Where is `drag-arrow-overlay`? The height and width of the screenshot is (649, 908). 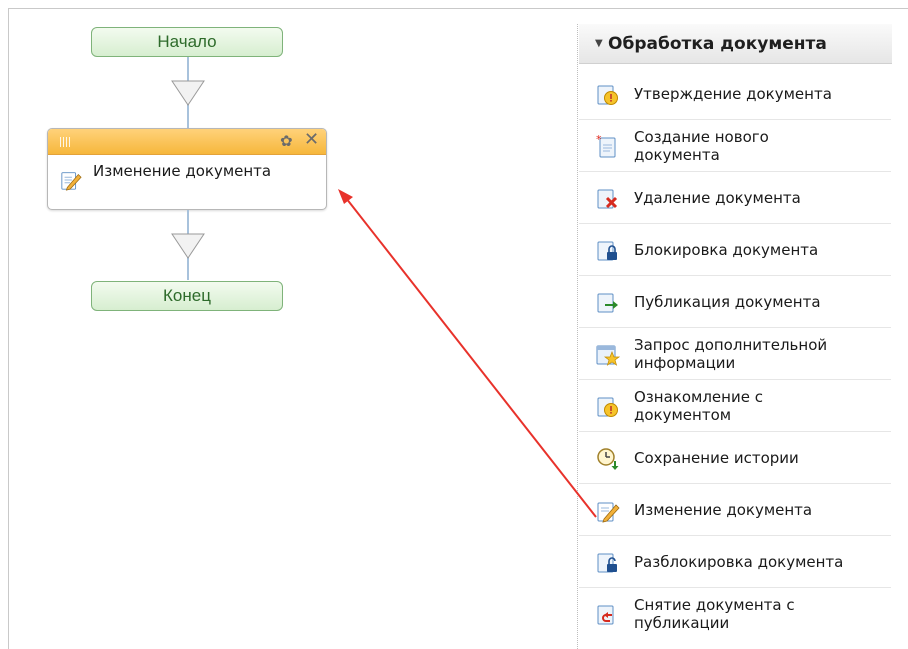 drag-arrow-overlay is located at coordinates (467, 353).